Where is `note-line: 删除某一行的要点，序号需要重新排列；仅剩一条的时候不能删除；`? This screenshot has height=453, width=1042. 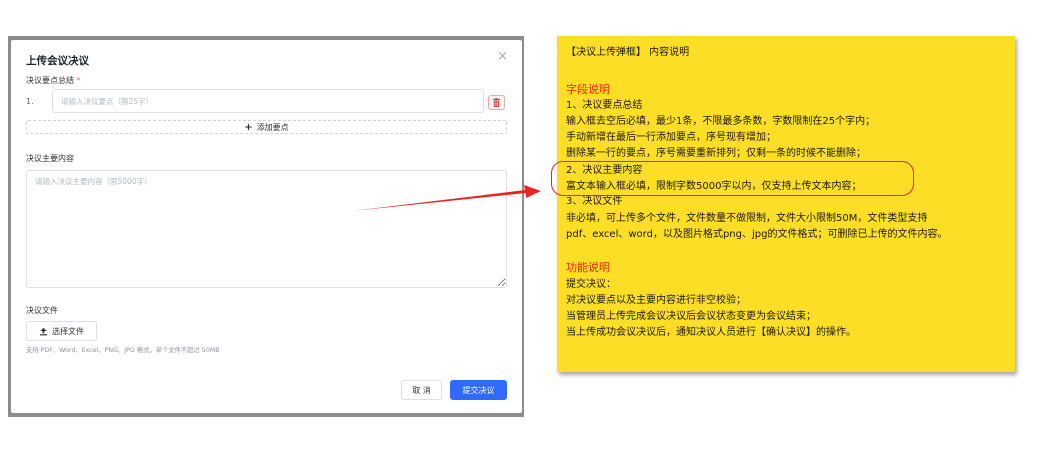 note-line: 删除某一行的要点，序号需要重新排列；仅剩一条的时候不能删除； is located at coordinates (716, 153).